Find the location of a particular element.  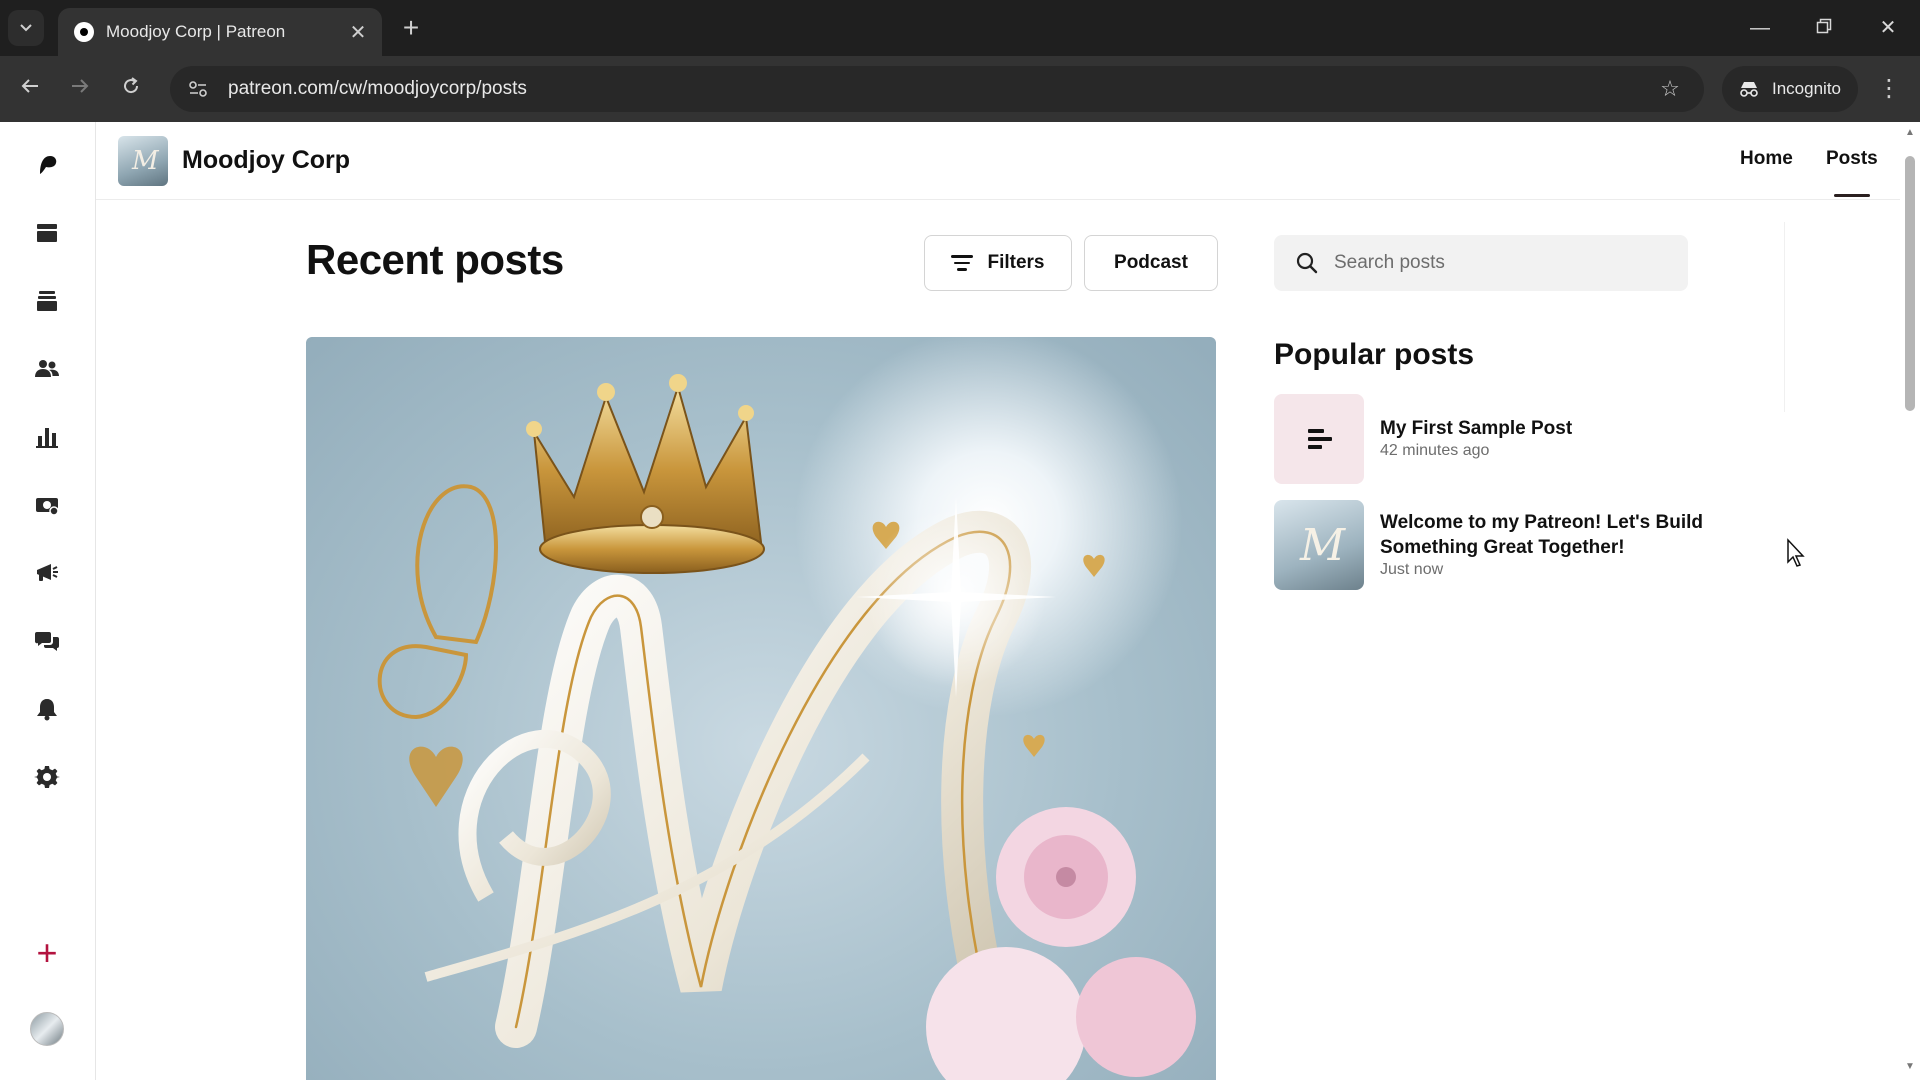

podcast-label: Podcast is located at coordinates (1151, 262).